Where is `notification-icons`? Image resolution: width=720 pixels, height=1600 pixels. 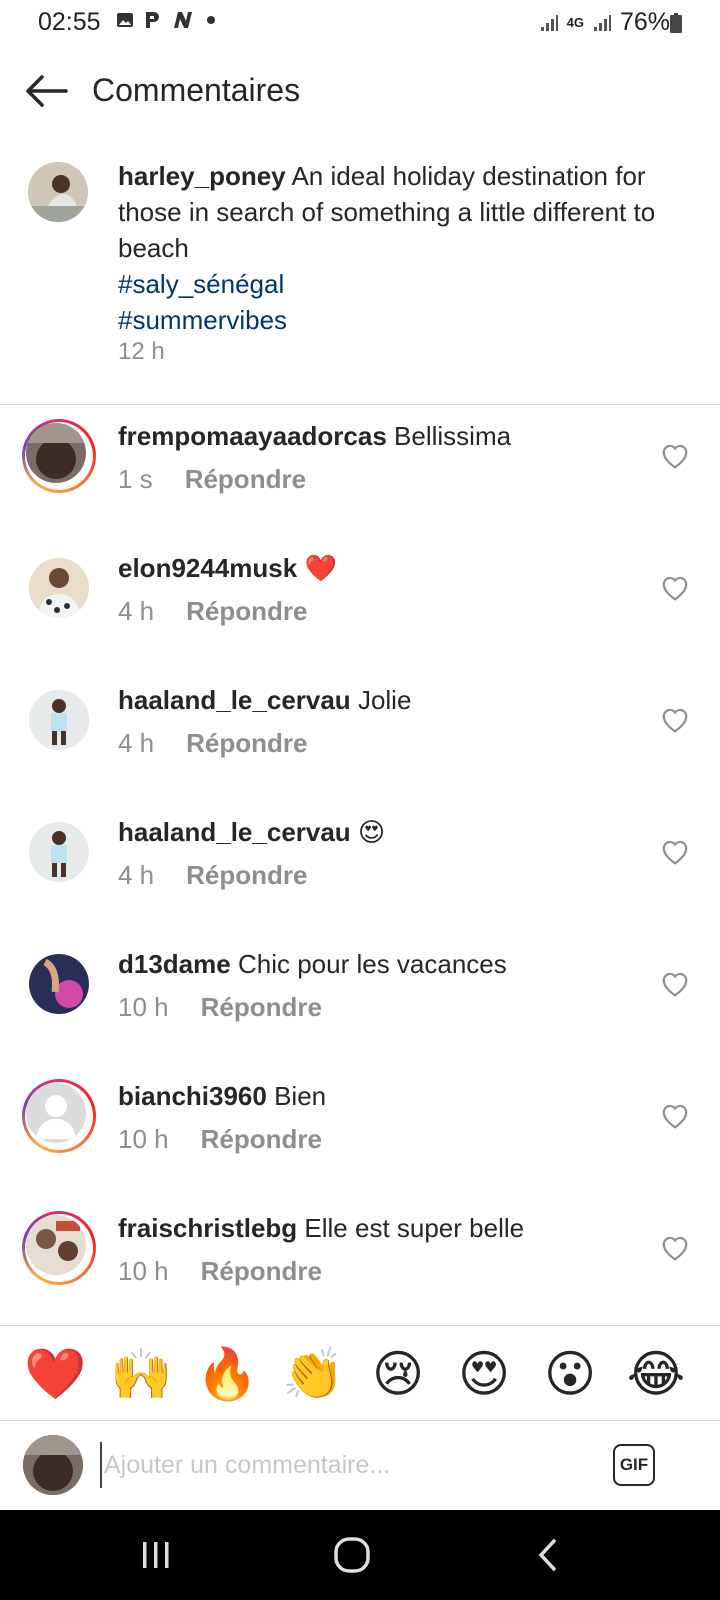 notification-icons is located at coordinates (166, 20).